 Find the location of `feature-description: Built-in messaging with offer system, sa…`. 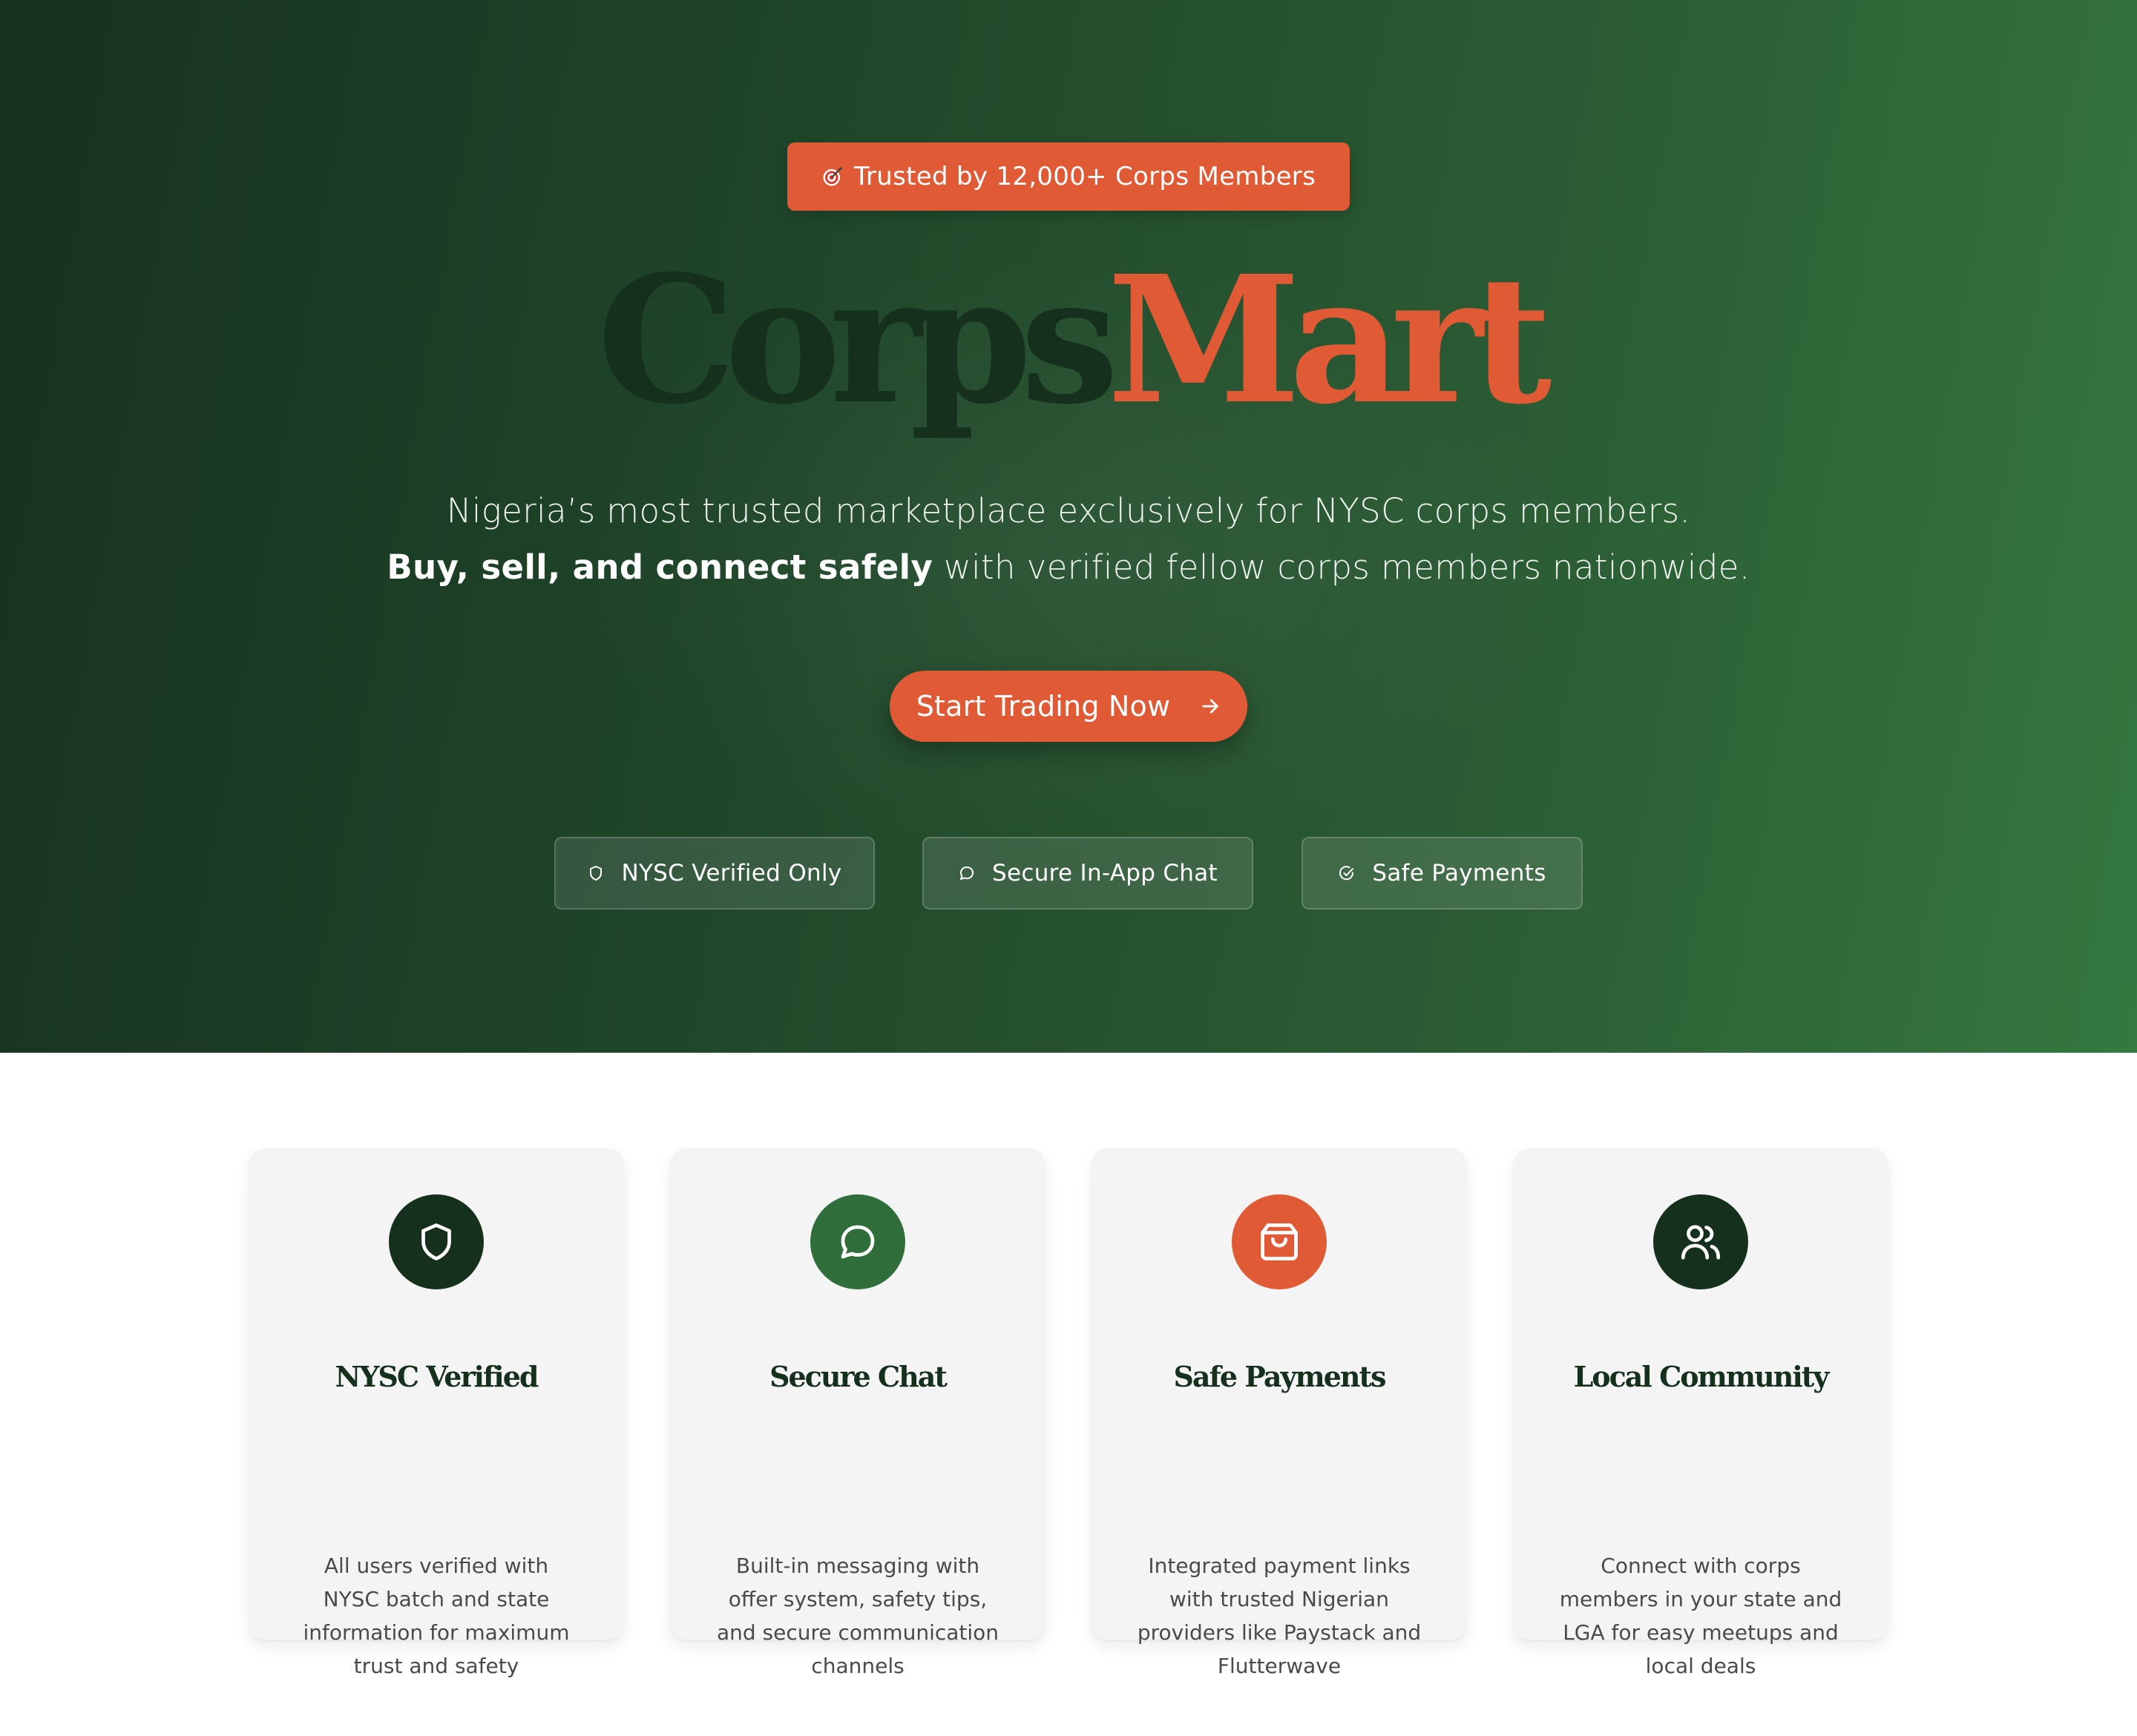

feature-description: Built-in messaging with offer system, sa… is located at coordinates (857, 1616).